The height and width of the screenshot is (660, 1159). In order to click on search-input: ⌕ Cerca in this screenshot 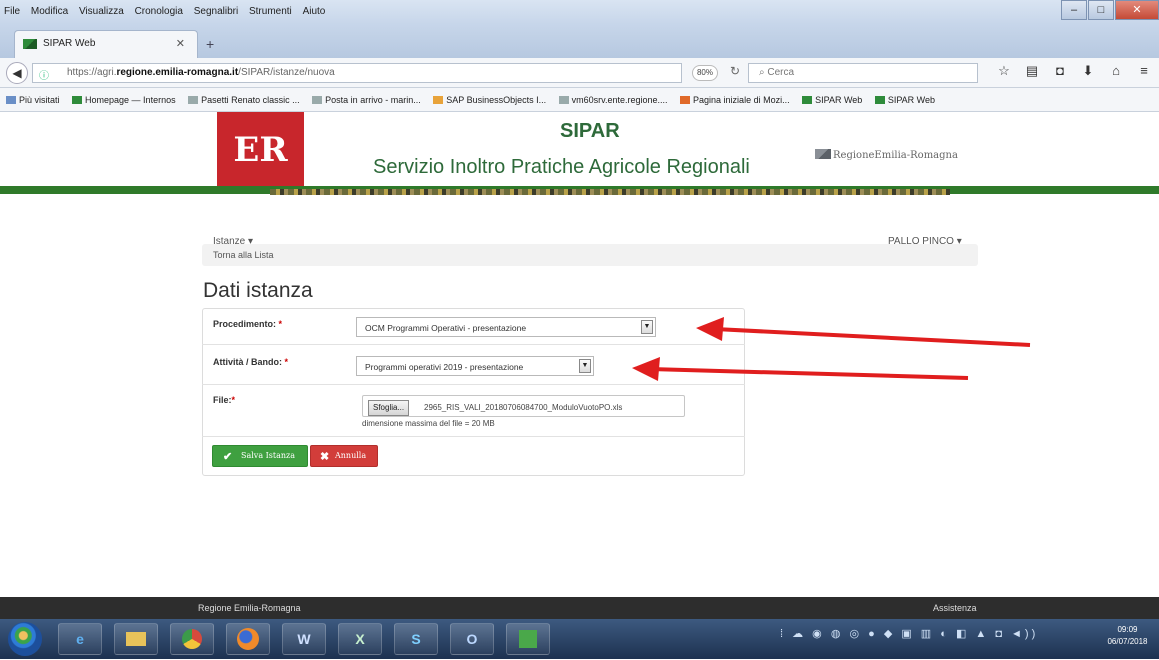, I will do `click(863, 73)`.